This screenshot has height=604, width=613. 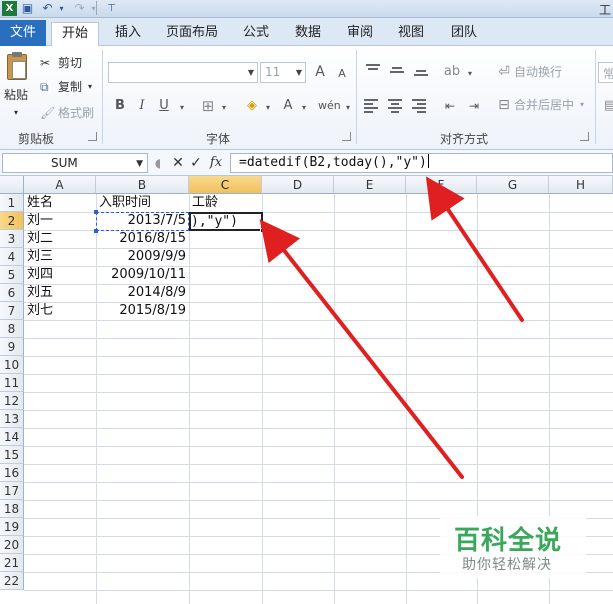 I want to click on row-header: 1, so click(x=12, y=203).